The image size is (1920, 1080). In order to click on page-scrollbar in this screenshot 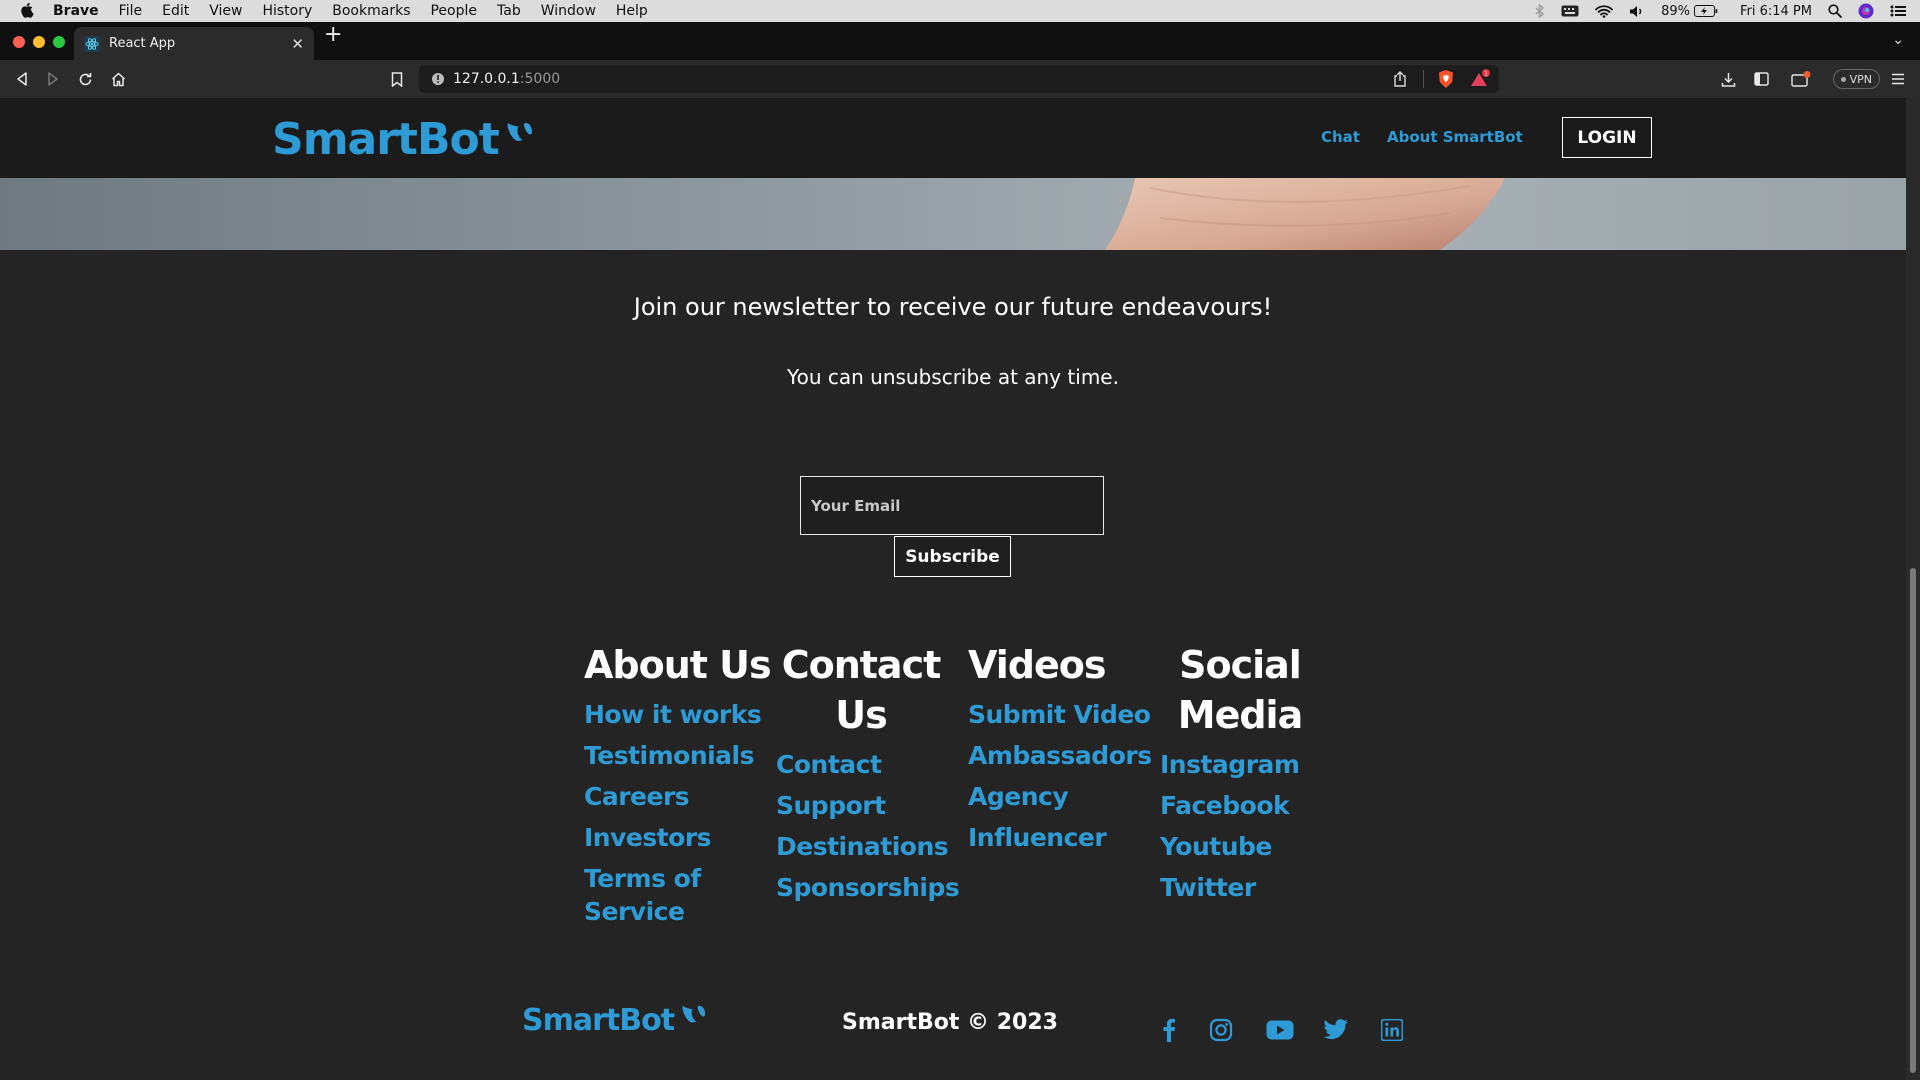, I will do `click(1913, 589)`.